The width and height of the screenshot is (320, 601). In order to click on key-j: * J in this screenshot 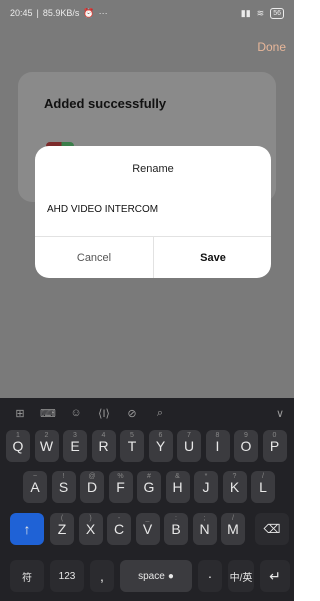, I will do `click(206, 487)`.